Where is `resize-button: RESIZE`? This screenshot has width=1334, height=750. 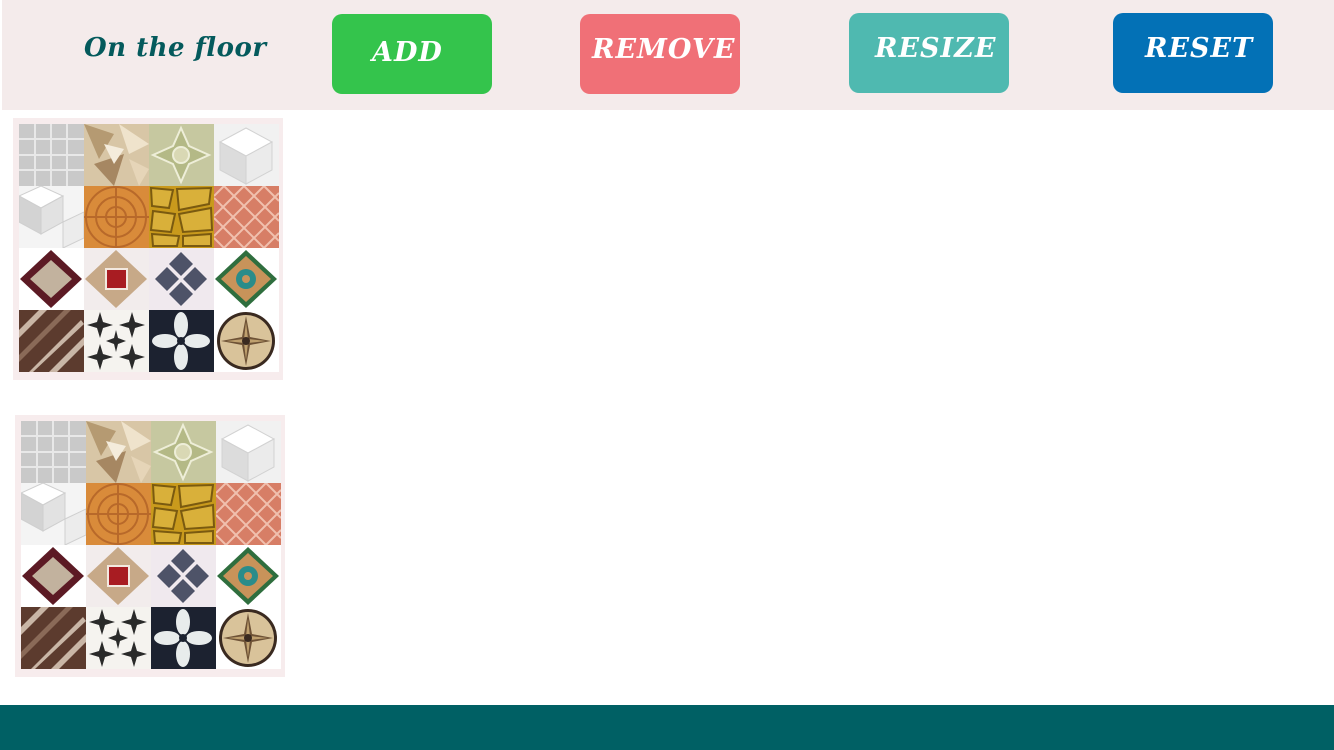 resize-button: RESIZE is located at coordinates (929, 53).